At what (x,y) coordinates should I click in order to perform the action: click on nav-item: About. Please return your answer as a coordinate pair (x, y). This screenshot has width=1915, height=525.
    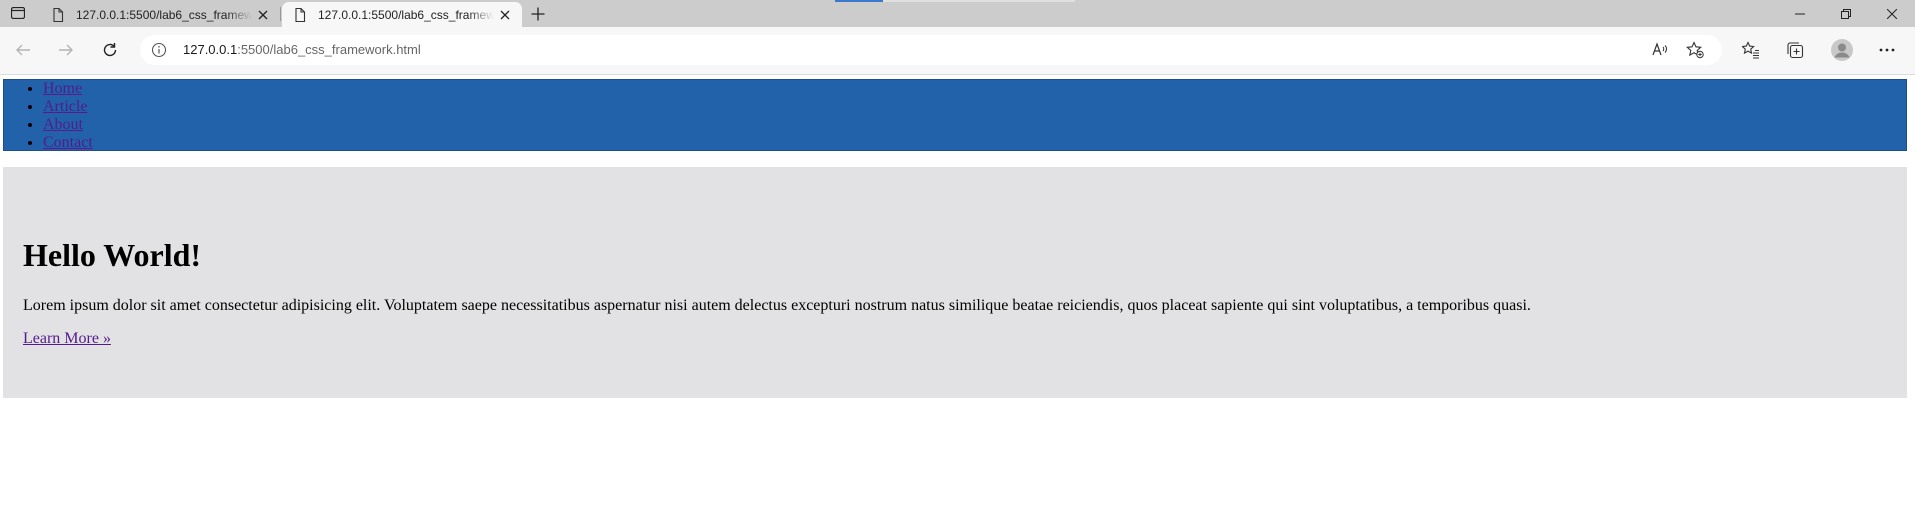
    Looking at the image, I should click on (974, 125).